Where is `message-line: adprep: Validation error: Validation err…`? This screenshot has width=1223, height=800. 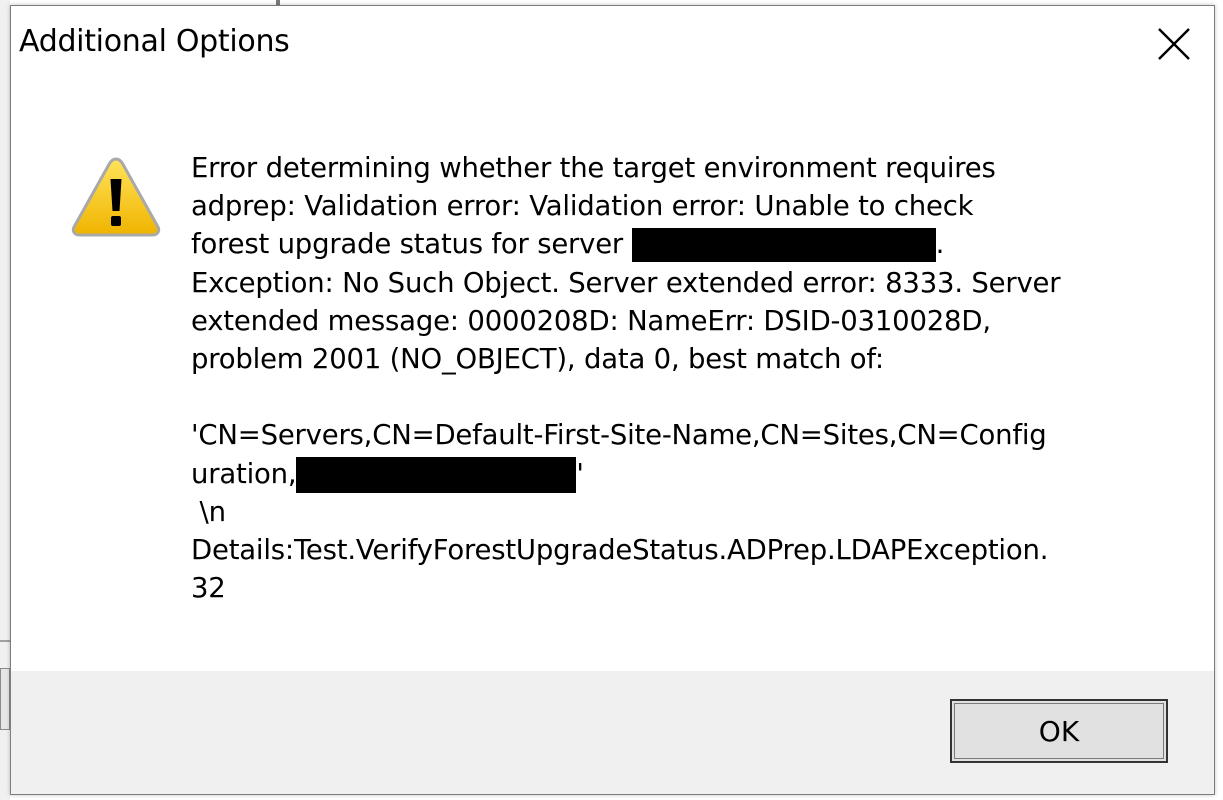
message-line: adprep: Validation error: Validation err… is located at coordinates (582, 206).